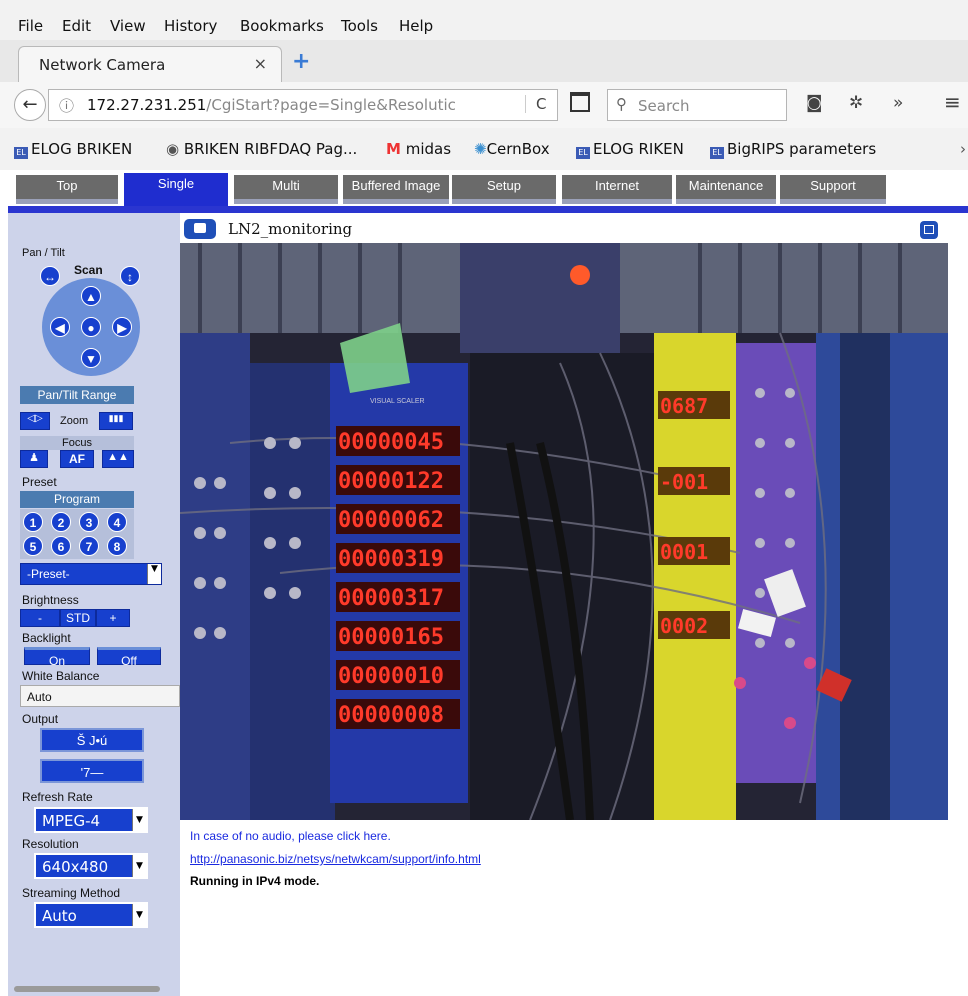  What do you see at coordinates (359, 26) in the screenshot?
I see `menu-tools: Tools` at bounding box center [359, 26].